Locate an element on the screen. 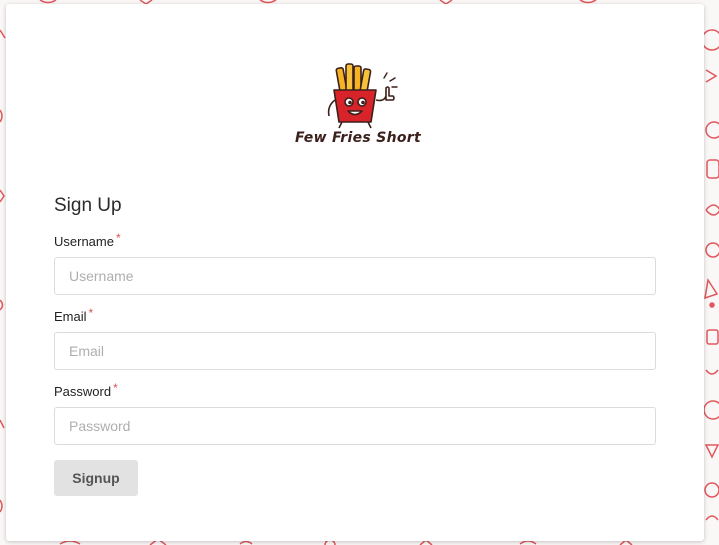 This screenshot has width=719, height=545. signup-button: Signup is located at coordinates (96, 478).